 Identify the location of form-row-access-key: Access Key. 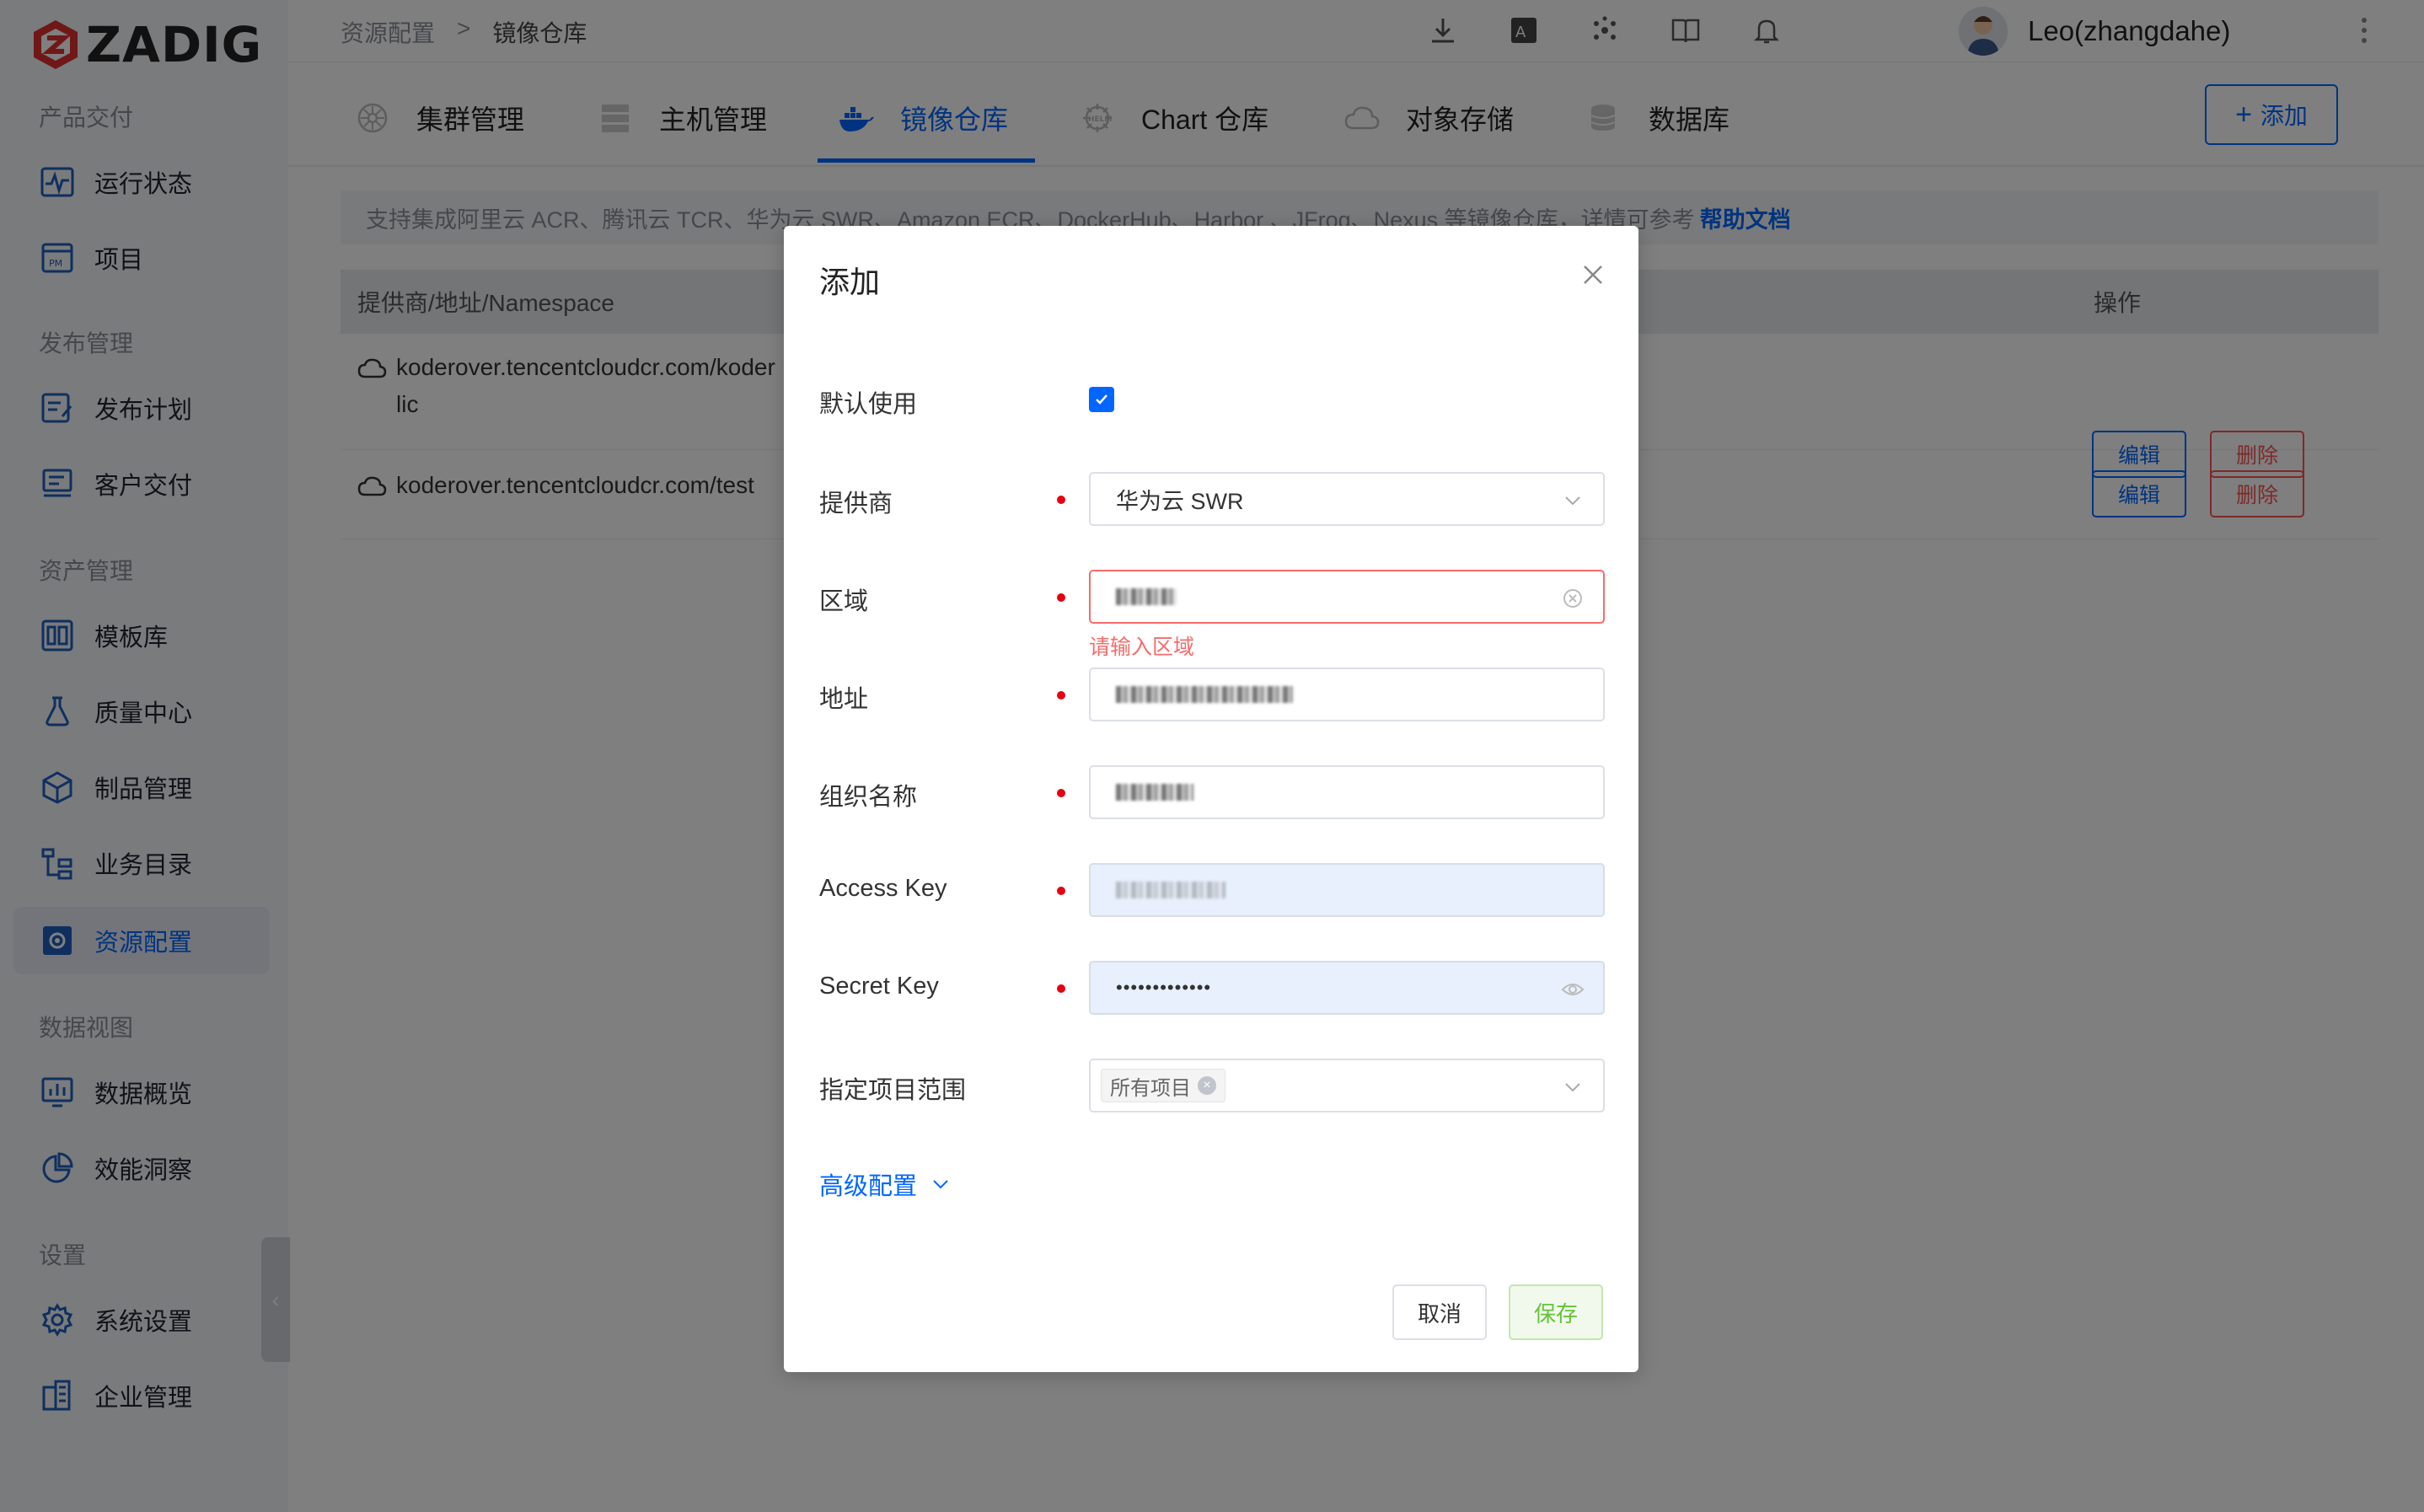
(1212, 890).